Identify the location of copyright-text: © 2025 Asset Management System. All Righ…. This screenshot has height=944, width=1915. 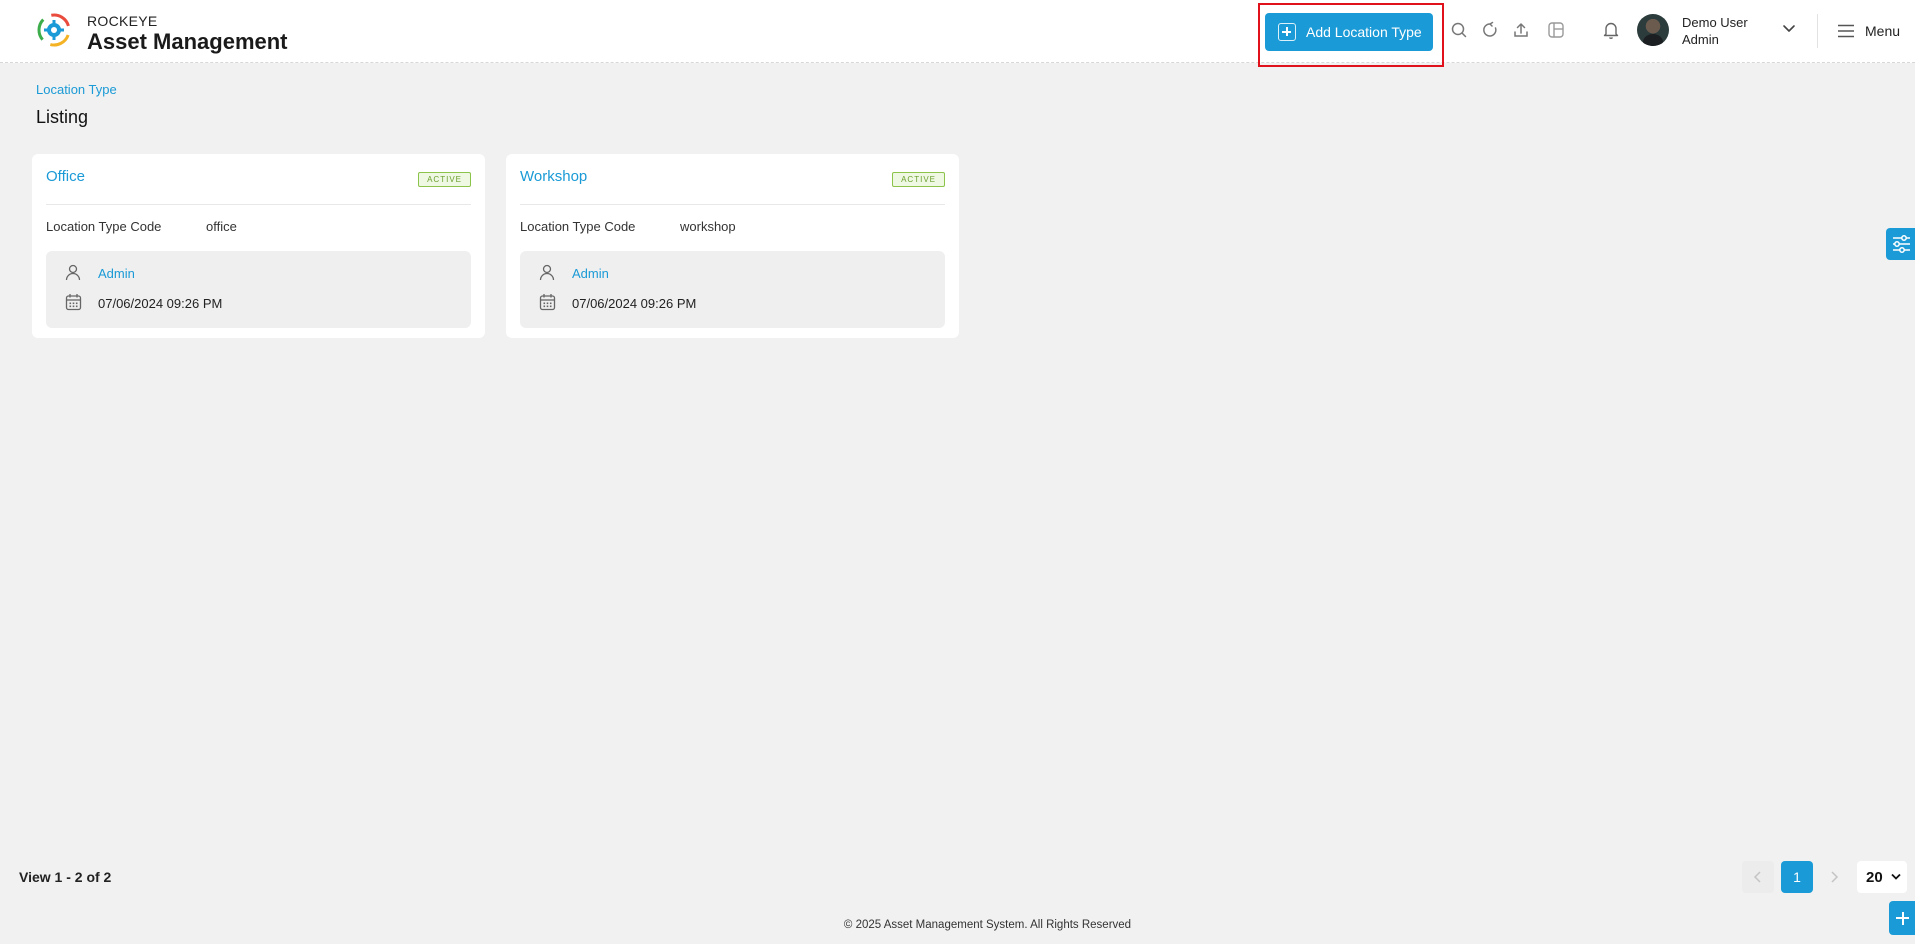
(987, 925).